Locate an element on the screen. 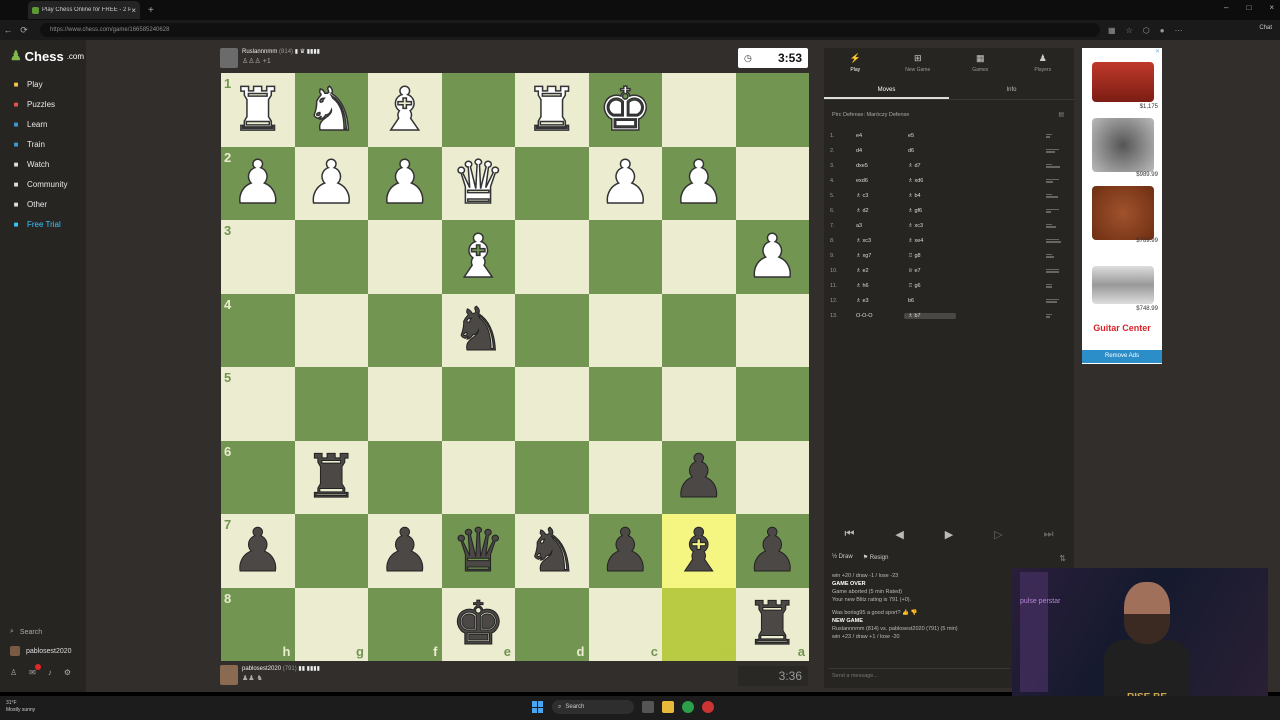 The height and width of the screenshot is (720, 1280). weather-widget: 31°F Mostly sunny is located at coordinates (20, 707).